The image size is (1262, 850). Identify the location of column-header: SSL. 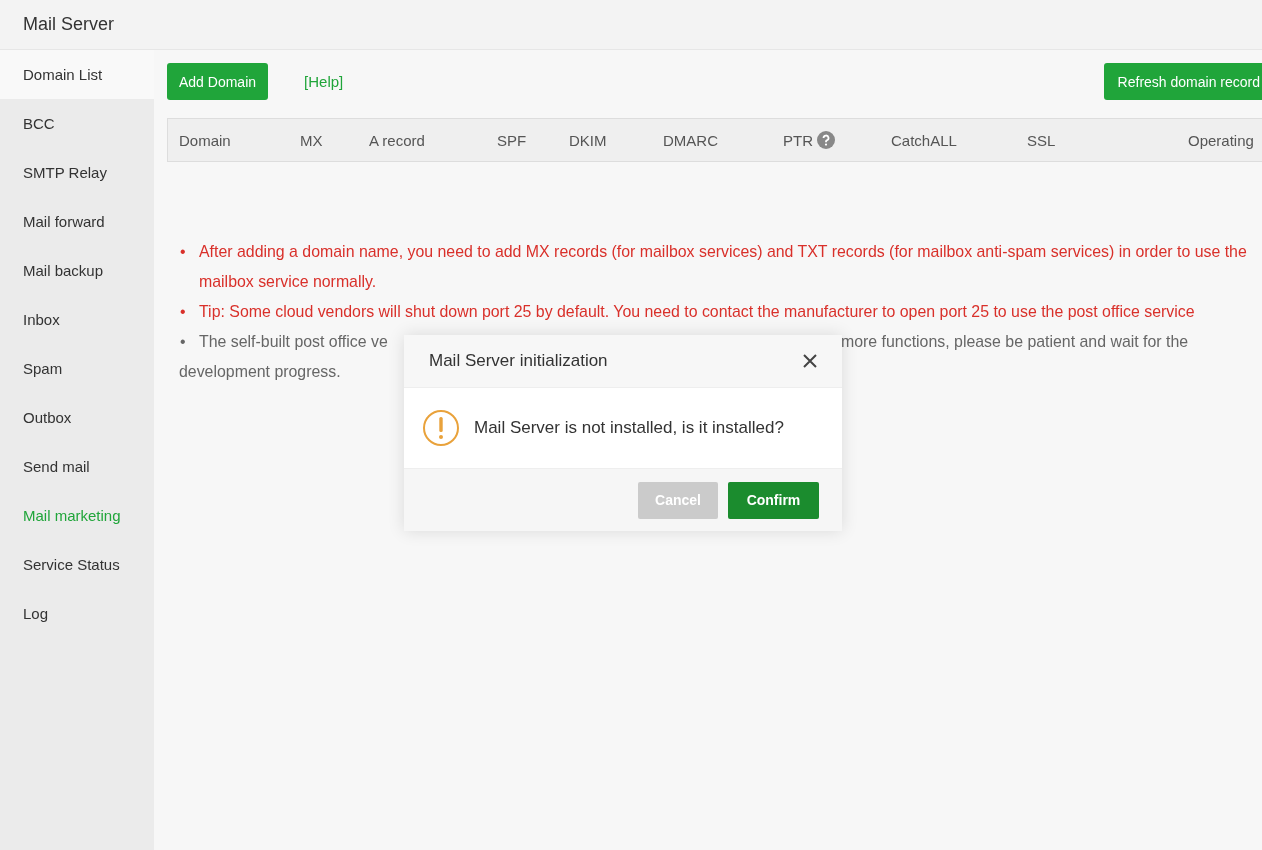
(1041, 140).